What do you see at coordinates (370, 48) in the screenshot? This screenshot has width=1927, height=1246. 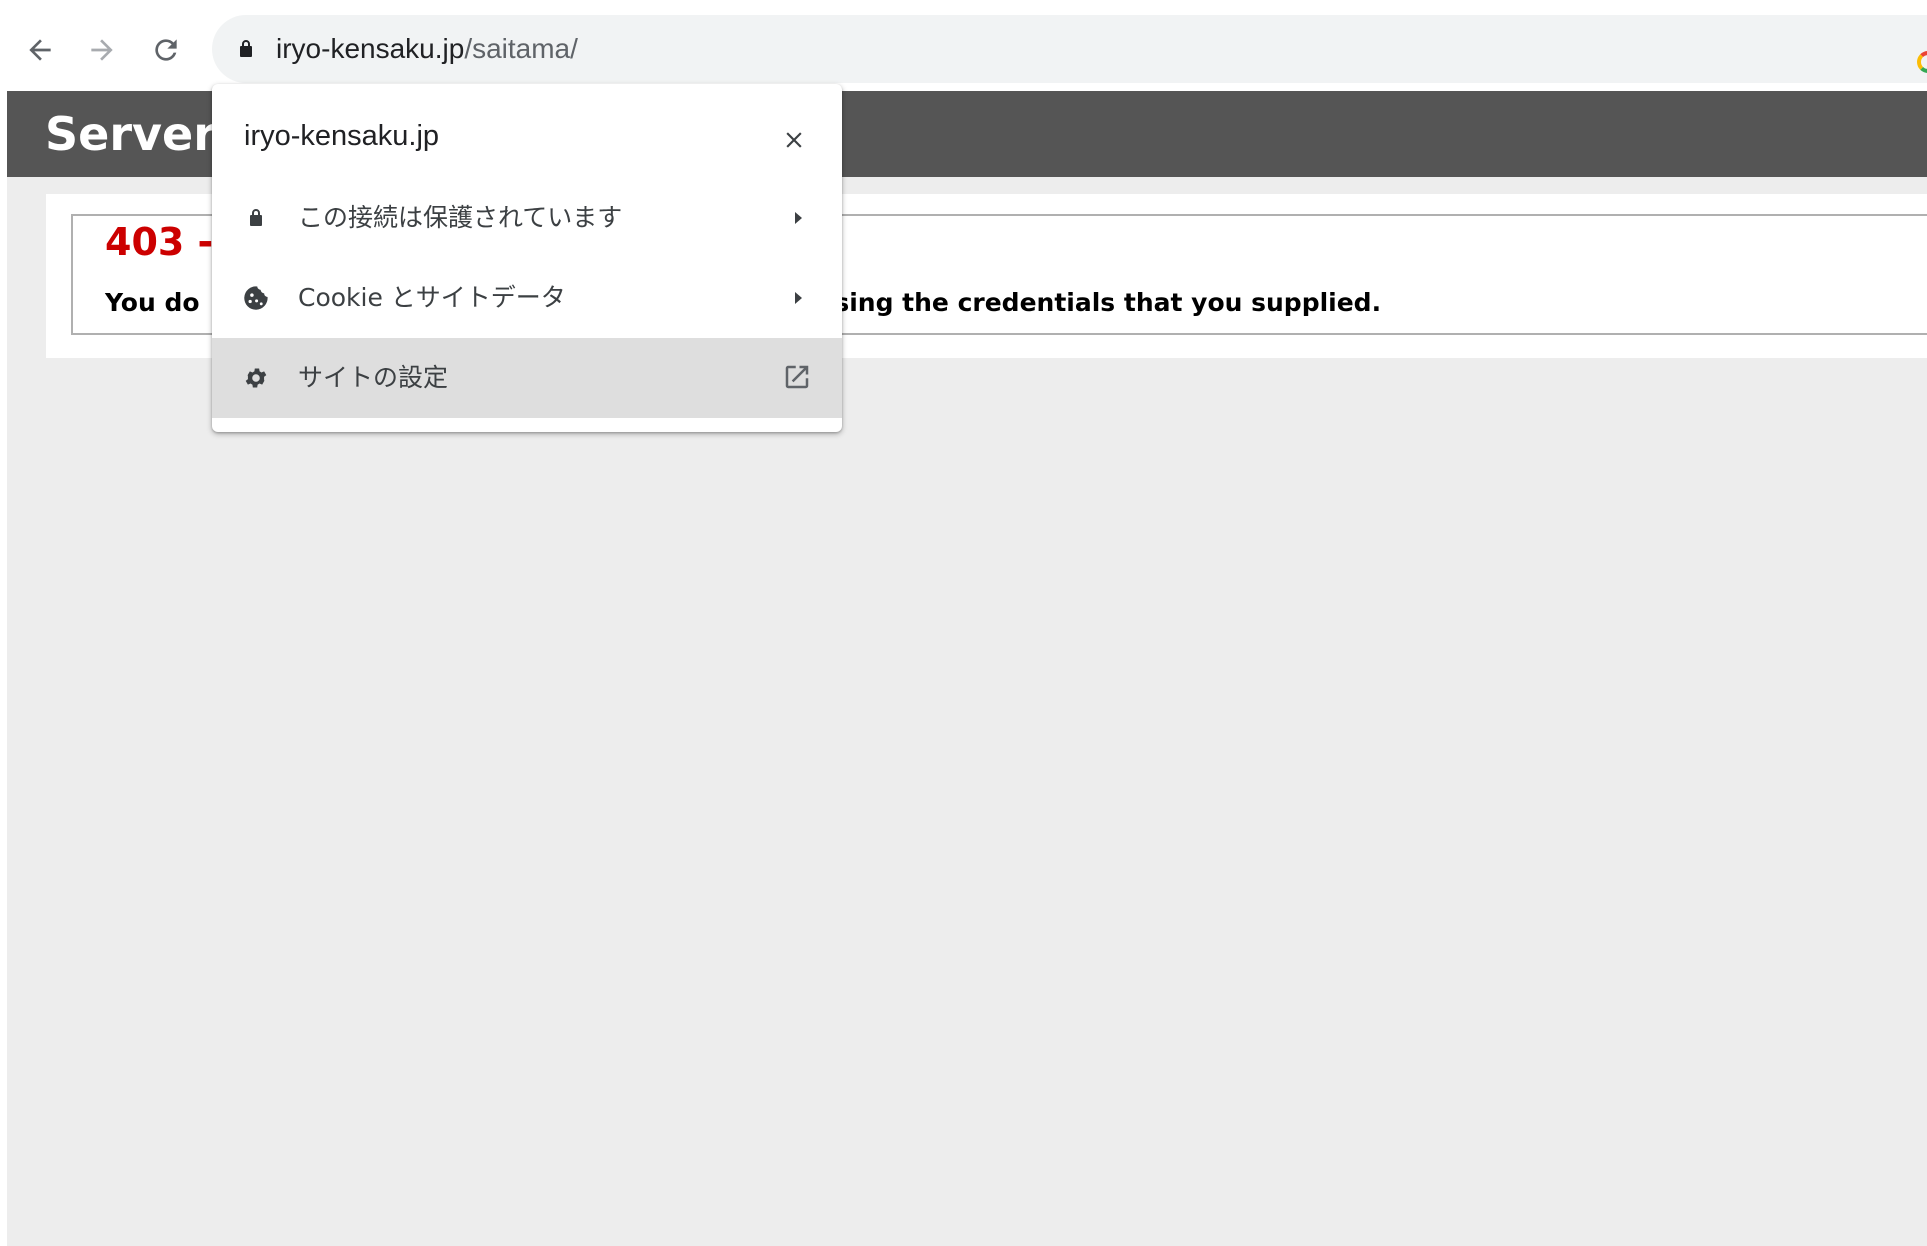 I see `url-host: iryo-kensaku.jp` at bounding box center [370, 48].